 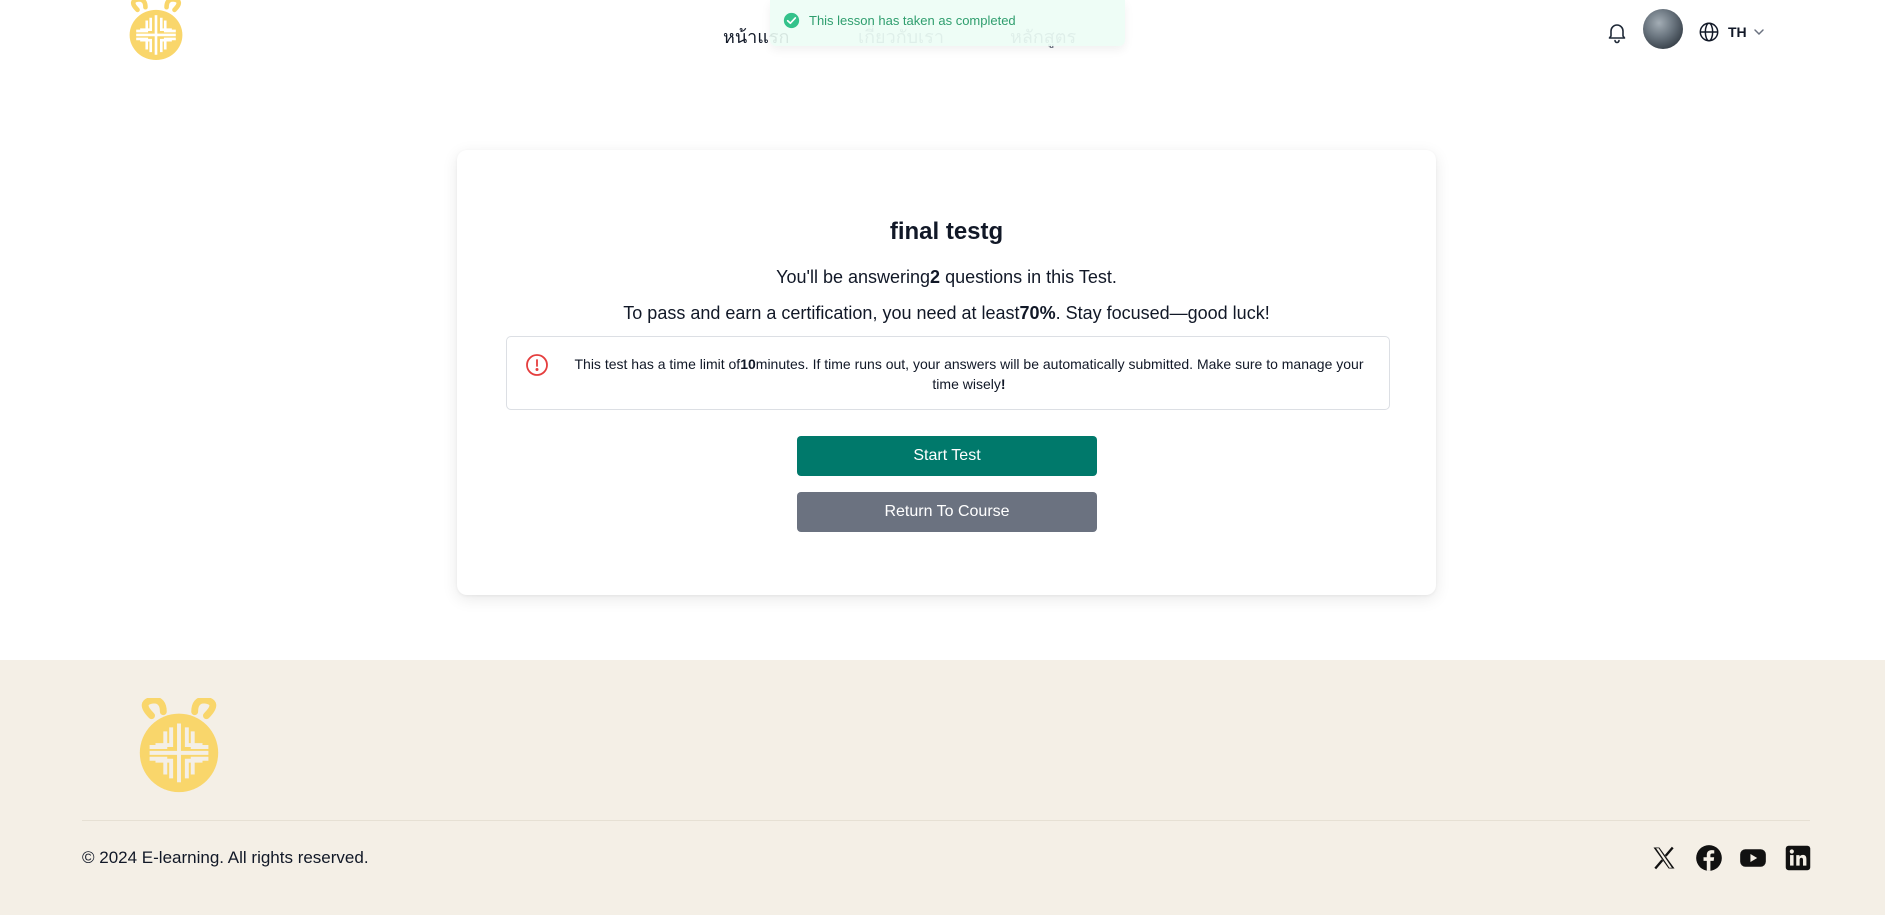 What do you see at coordinates (853, 277) in the screenshot?
I see `answer-prefix: You'll be answering` at bounding box center [853, 277].